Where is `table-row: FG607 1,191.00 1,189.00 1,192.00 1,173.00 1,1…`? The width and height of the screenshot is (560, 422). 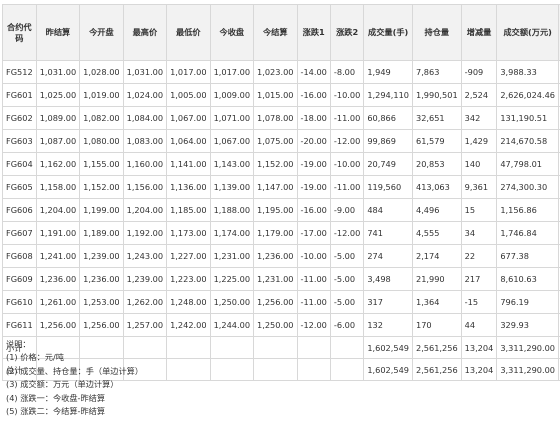
table-row: FG607 1,191.00 1,189.00 1,192.00 1,173.00 1,1… is located at coordinates (281, 233).